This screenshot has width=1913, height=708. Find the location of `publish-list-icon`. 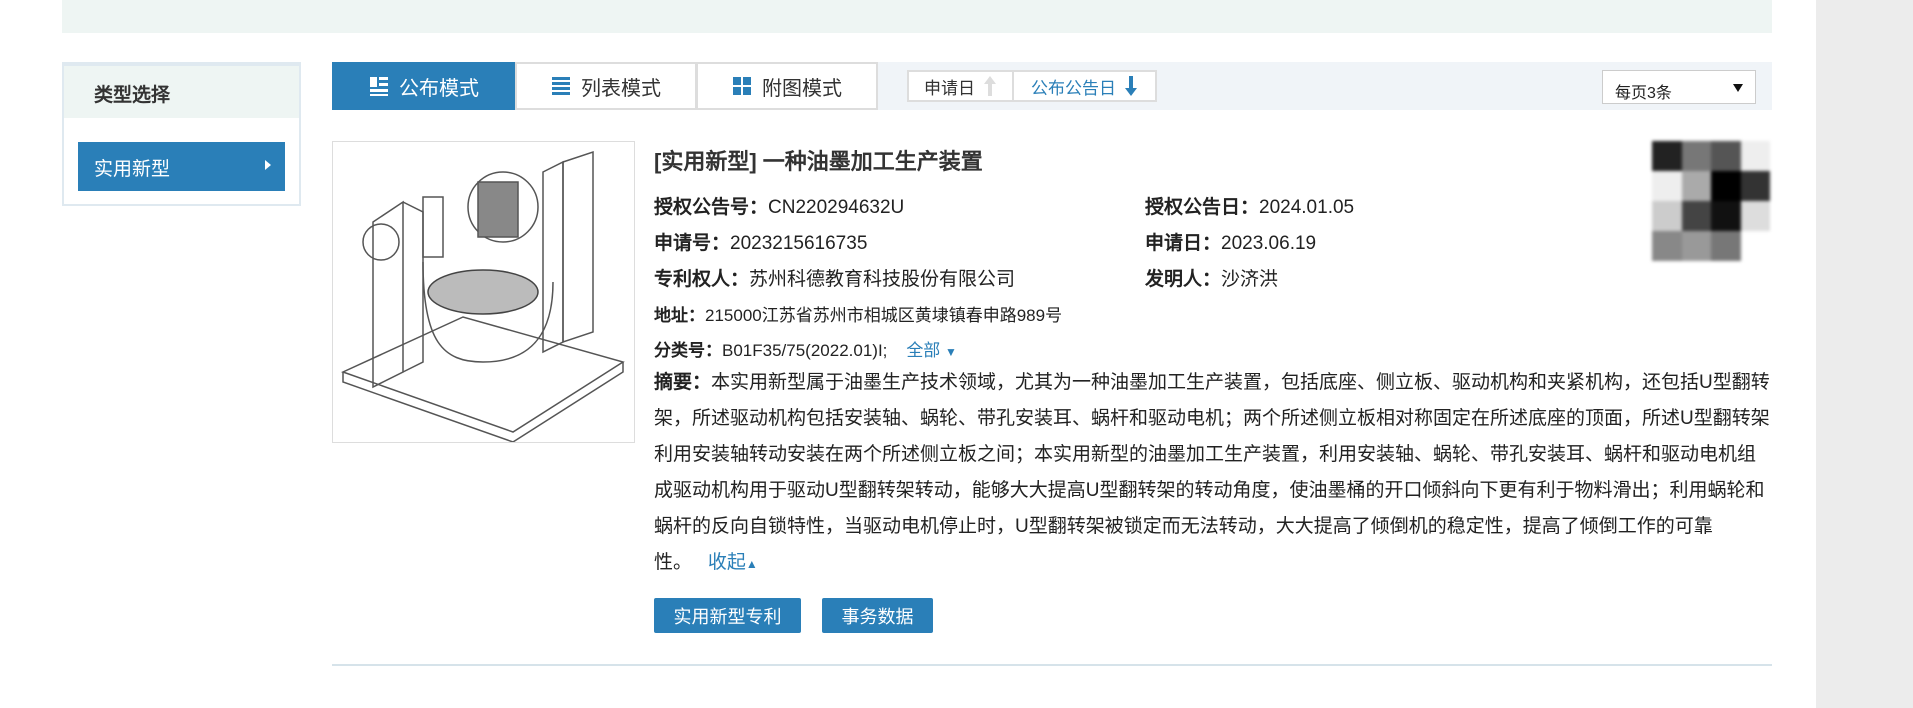

publish-list-icon is located at coordinates (379, 86).